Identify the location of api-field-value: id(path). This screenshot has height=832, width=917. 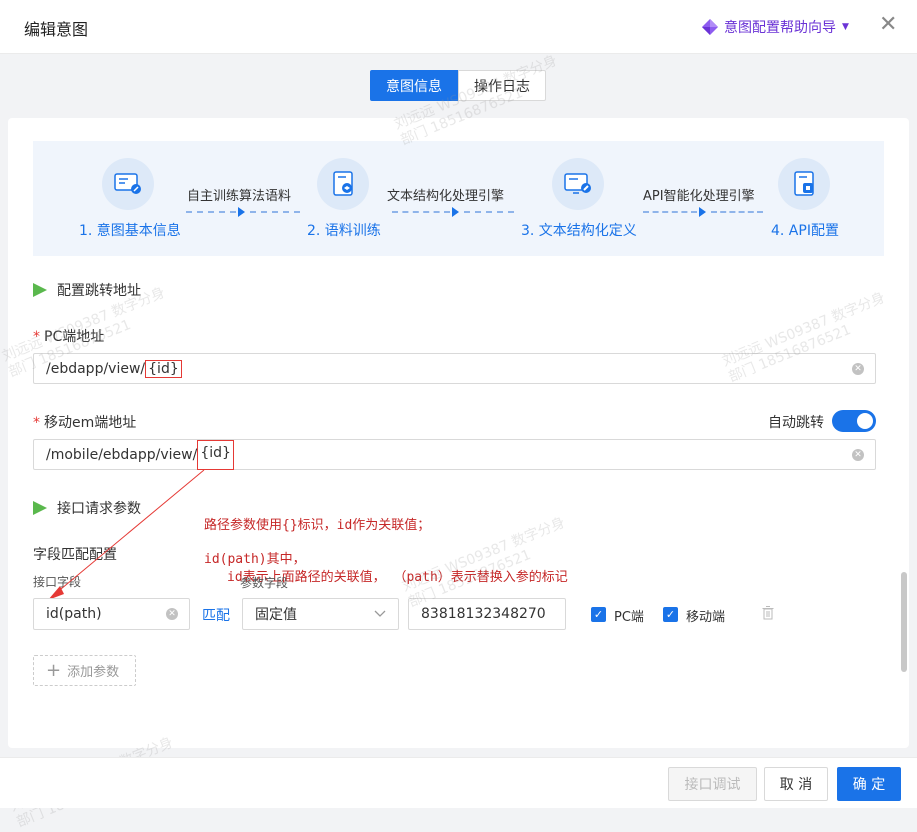
(74, 614).